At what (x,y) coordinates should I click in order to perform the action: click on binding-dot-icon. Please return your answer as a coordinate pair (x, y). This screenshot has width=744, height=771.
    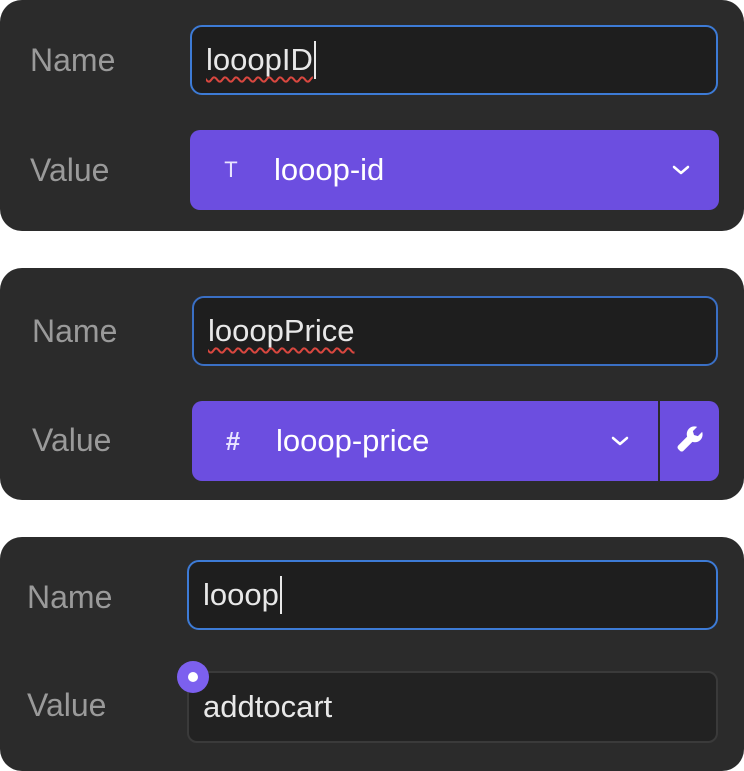
    Looking at the image, I should click on (193, 677).